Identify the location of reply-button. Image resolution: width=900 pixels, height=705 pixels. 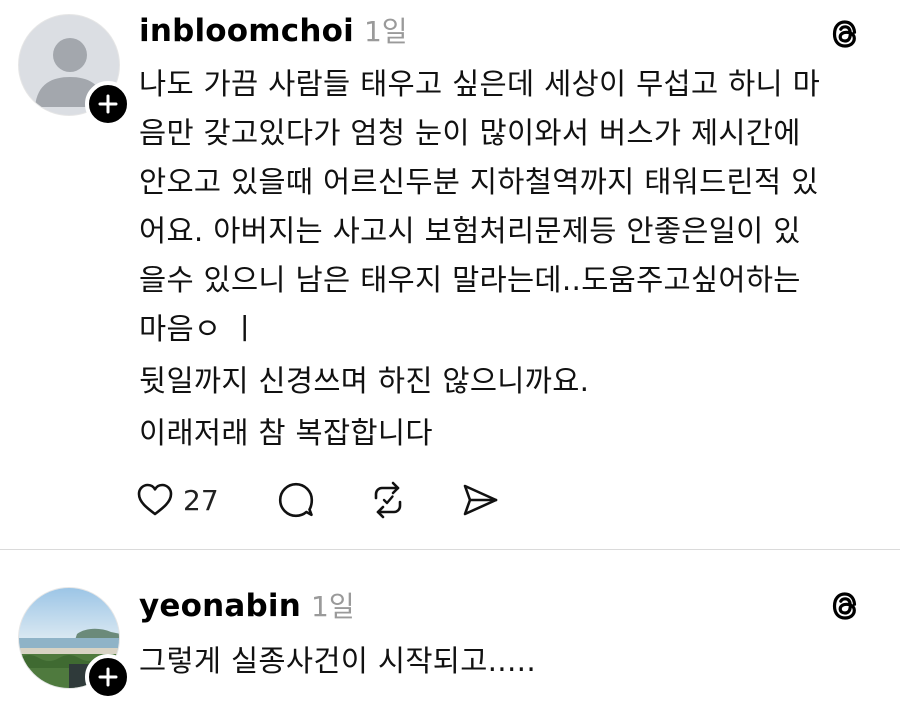
(296, 500).